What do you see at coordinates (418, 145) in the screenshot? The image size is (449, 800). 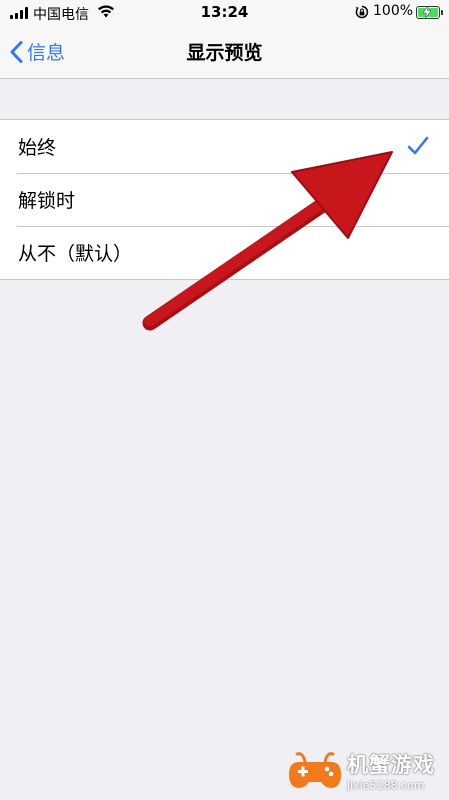 I see `checkmark-icon` at bounding box center [418, 145].